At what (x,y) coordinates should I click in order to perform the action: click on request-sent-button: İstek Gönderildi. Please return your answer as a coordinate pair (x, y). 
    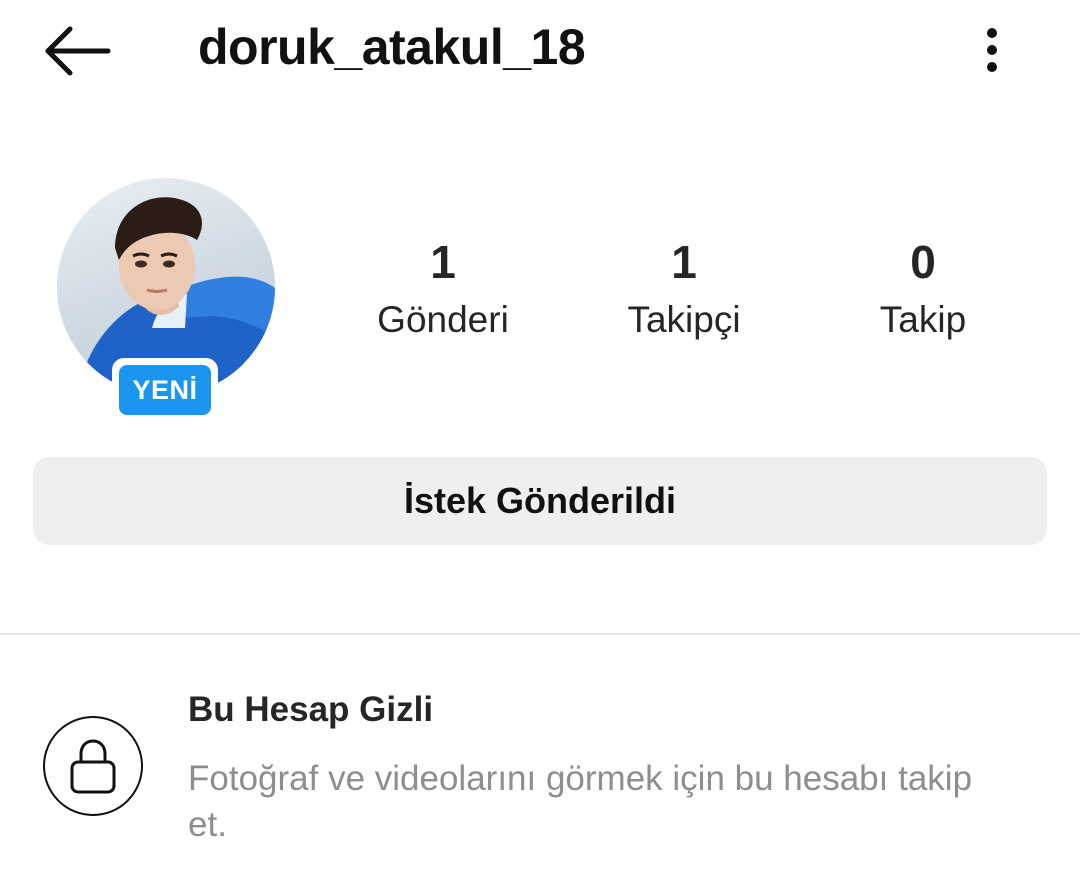
    Looking at the image, I should click on (540, 501).